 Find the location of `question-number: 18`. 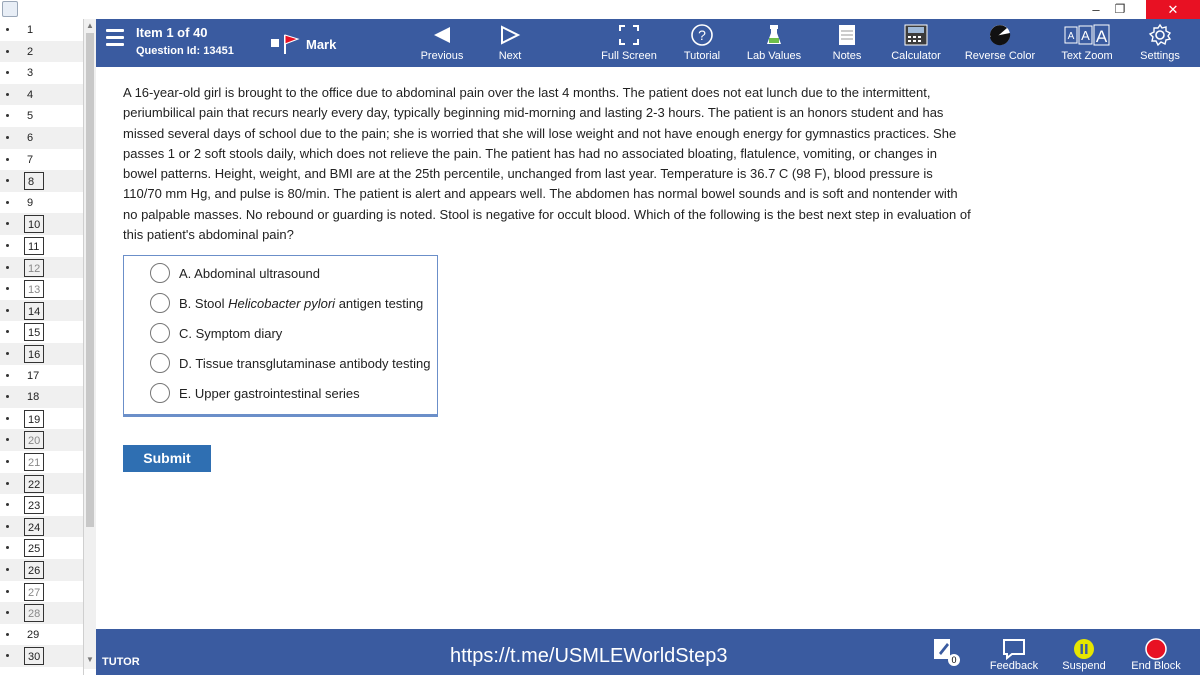

question-number: 18 is located at coordinates (33, 397).